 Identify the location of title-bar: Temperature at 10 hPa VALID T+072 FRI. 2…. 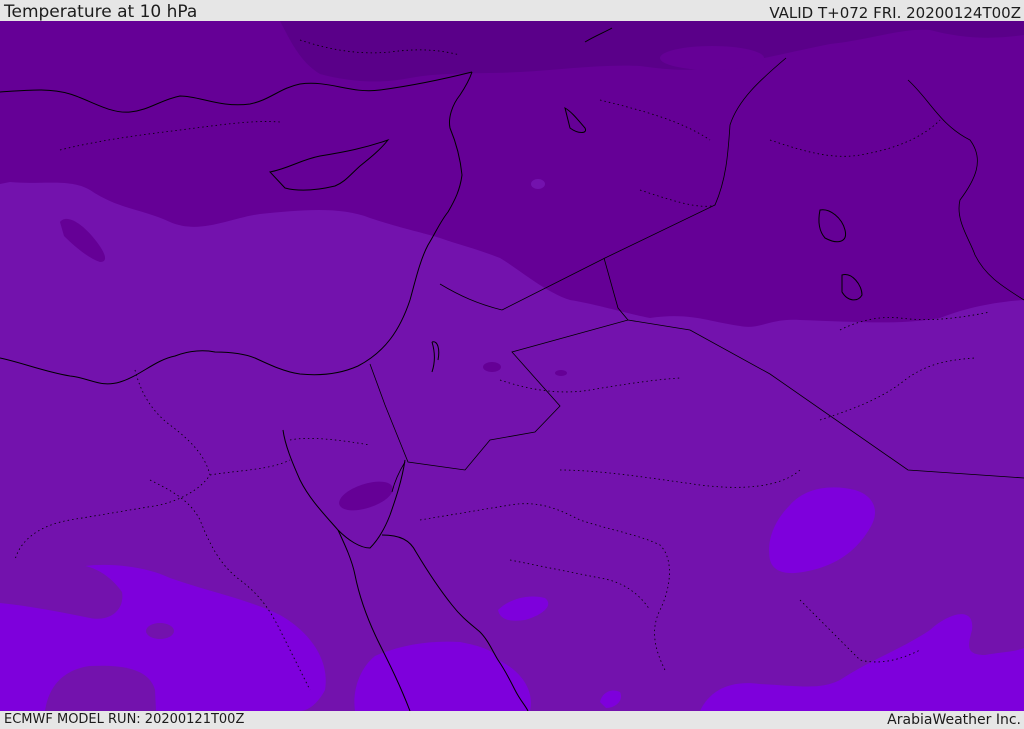
(512, 10).